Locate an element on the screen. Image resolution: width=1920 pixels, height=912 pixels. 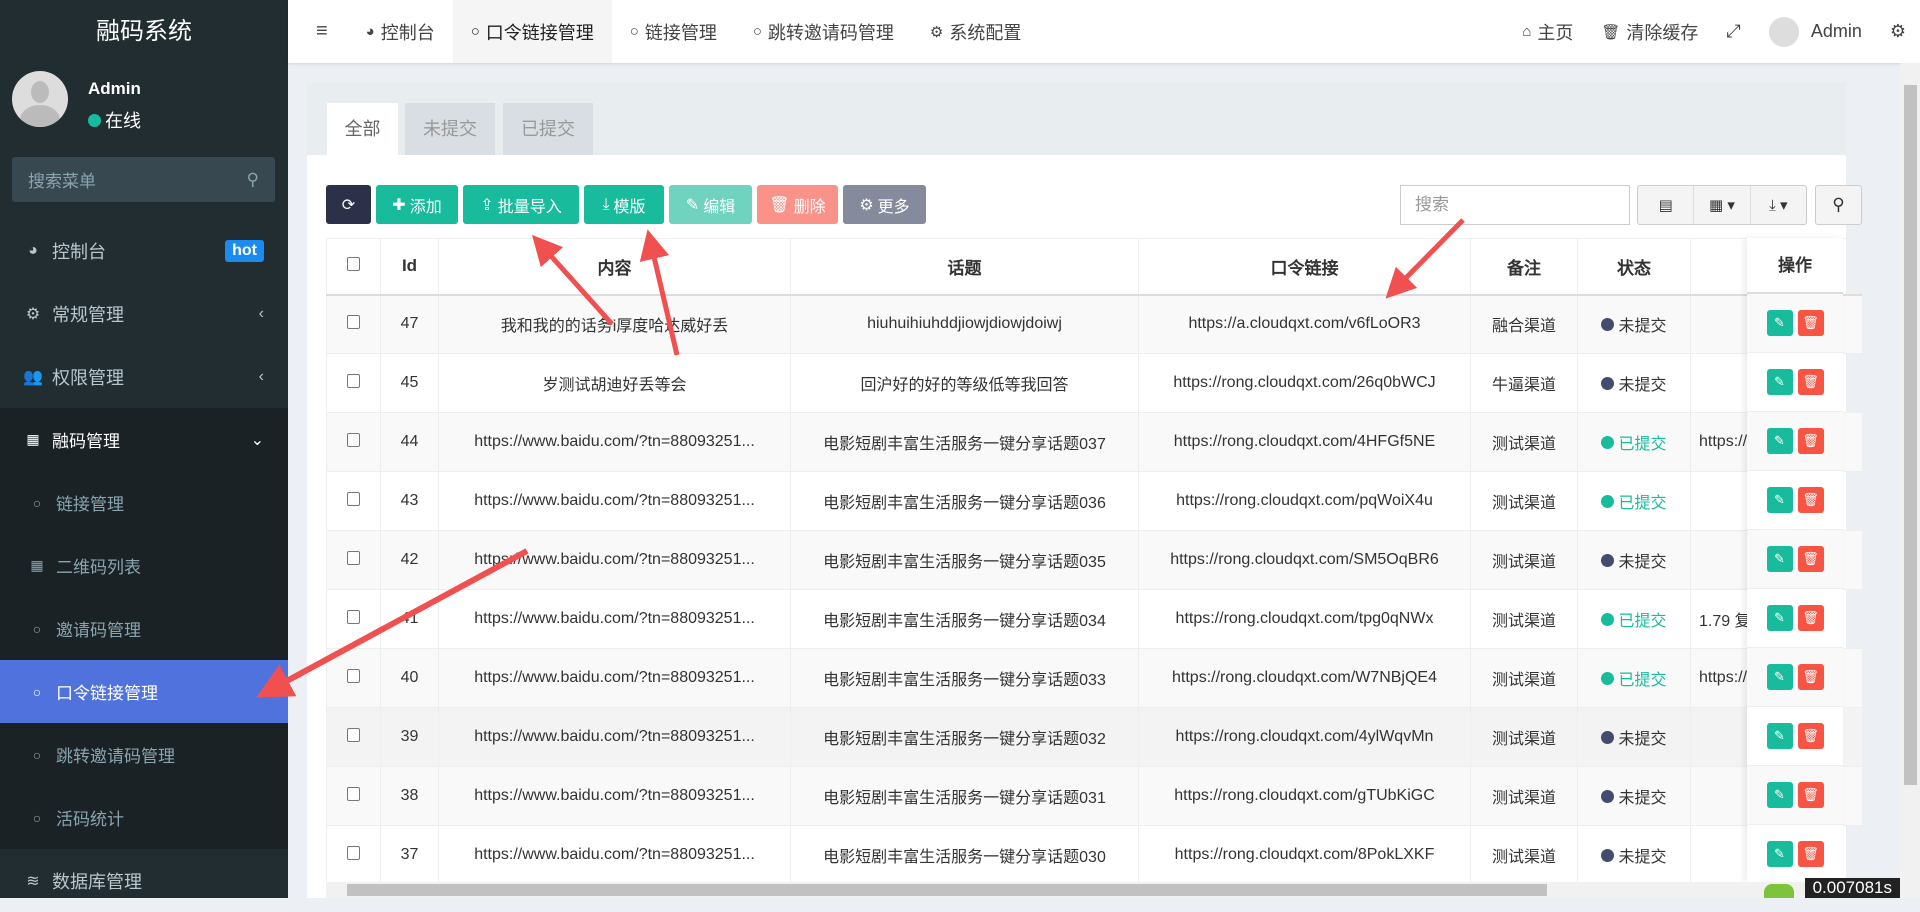
edit-button: ✎ 编辑 is located at coordinates (710, 204).